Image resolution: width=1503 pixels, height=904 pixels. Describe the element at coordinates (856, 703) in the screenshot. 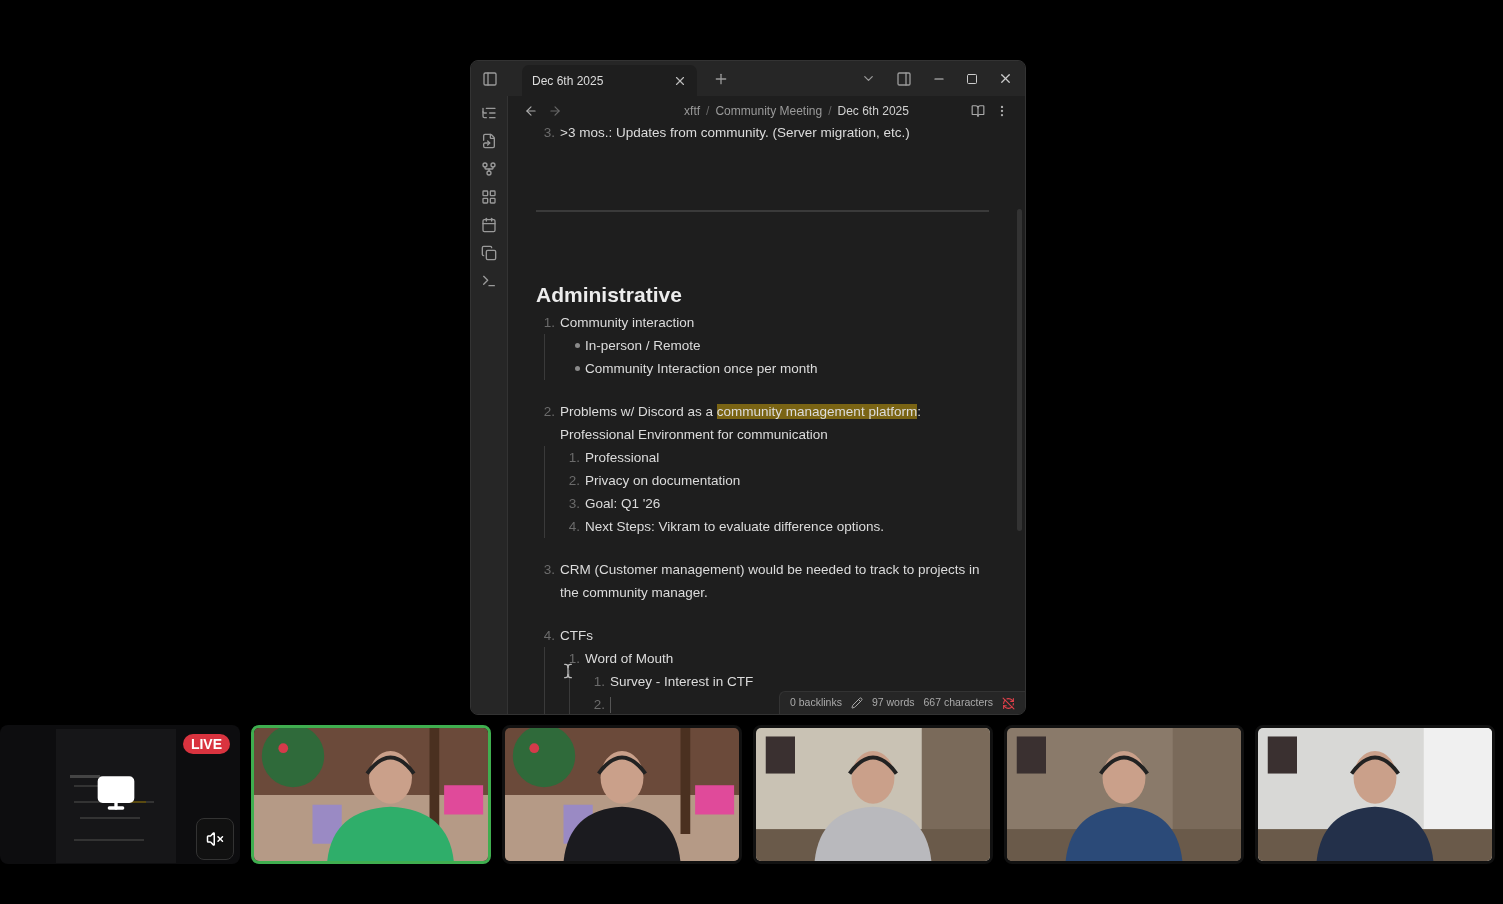

I see `pencil-icon` at that location.